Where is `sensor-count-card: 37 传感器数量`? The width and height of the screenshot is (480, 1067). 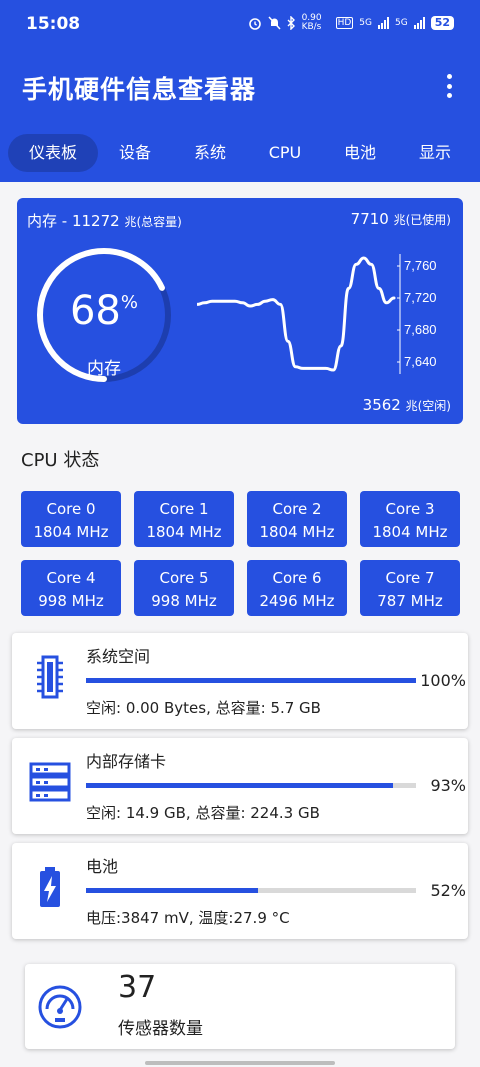
sensor-count-card: 37 传感器数量 is located at coordinates (240, 1006).